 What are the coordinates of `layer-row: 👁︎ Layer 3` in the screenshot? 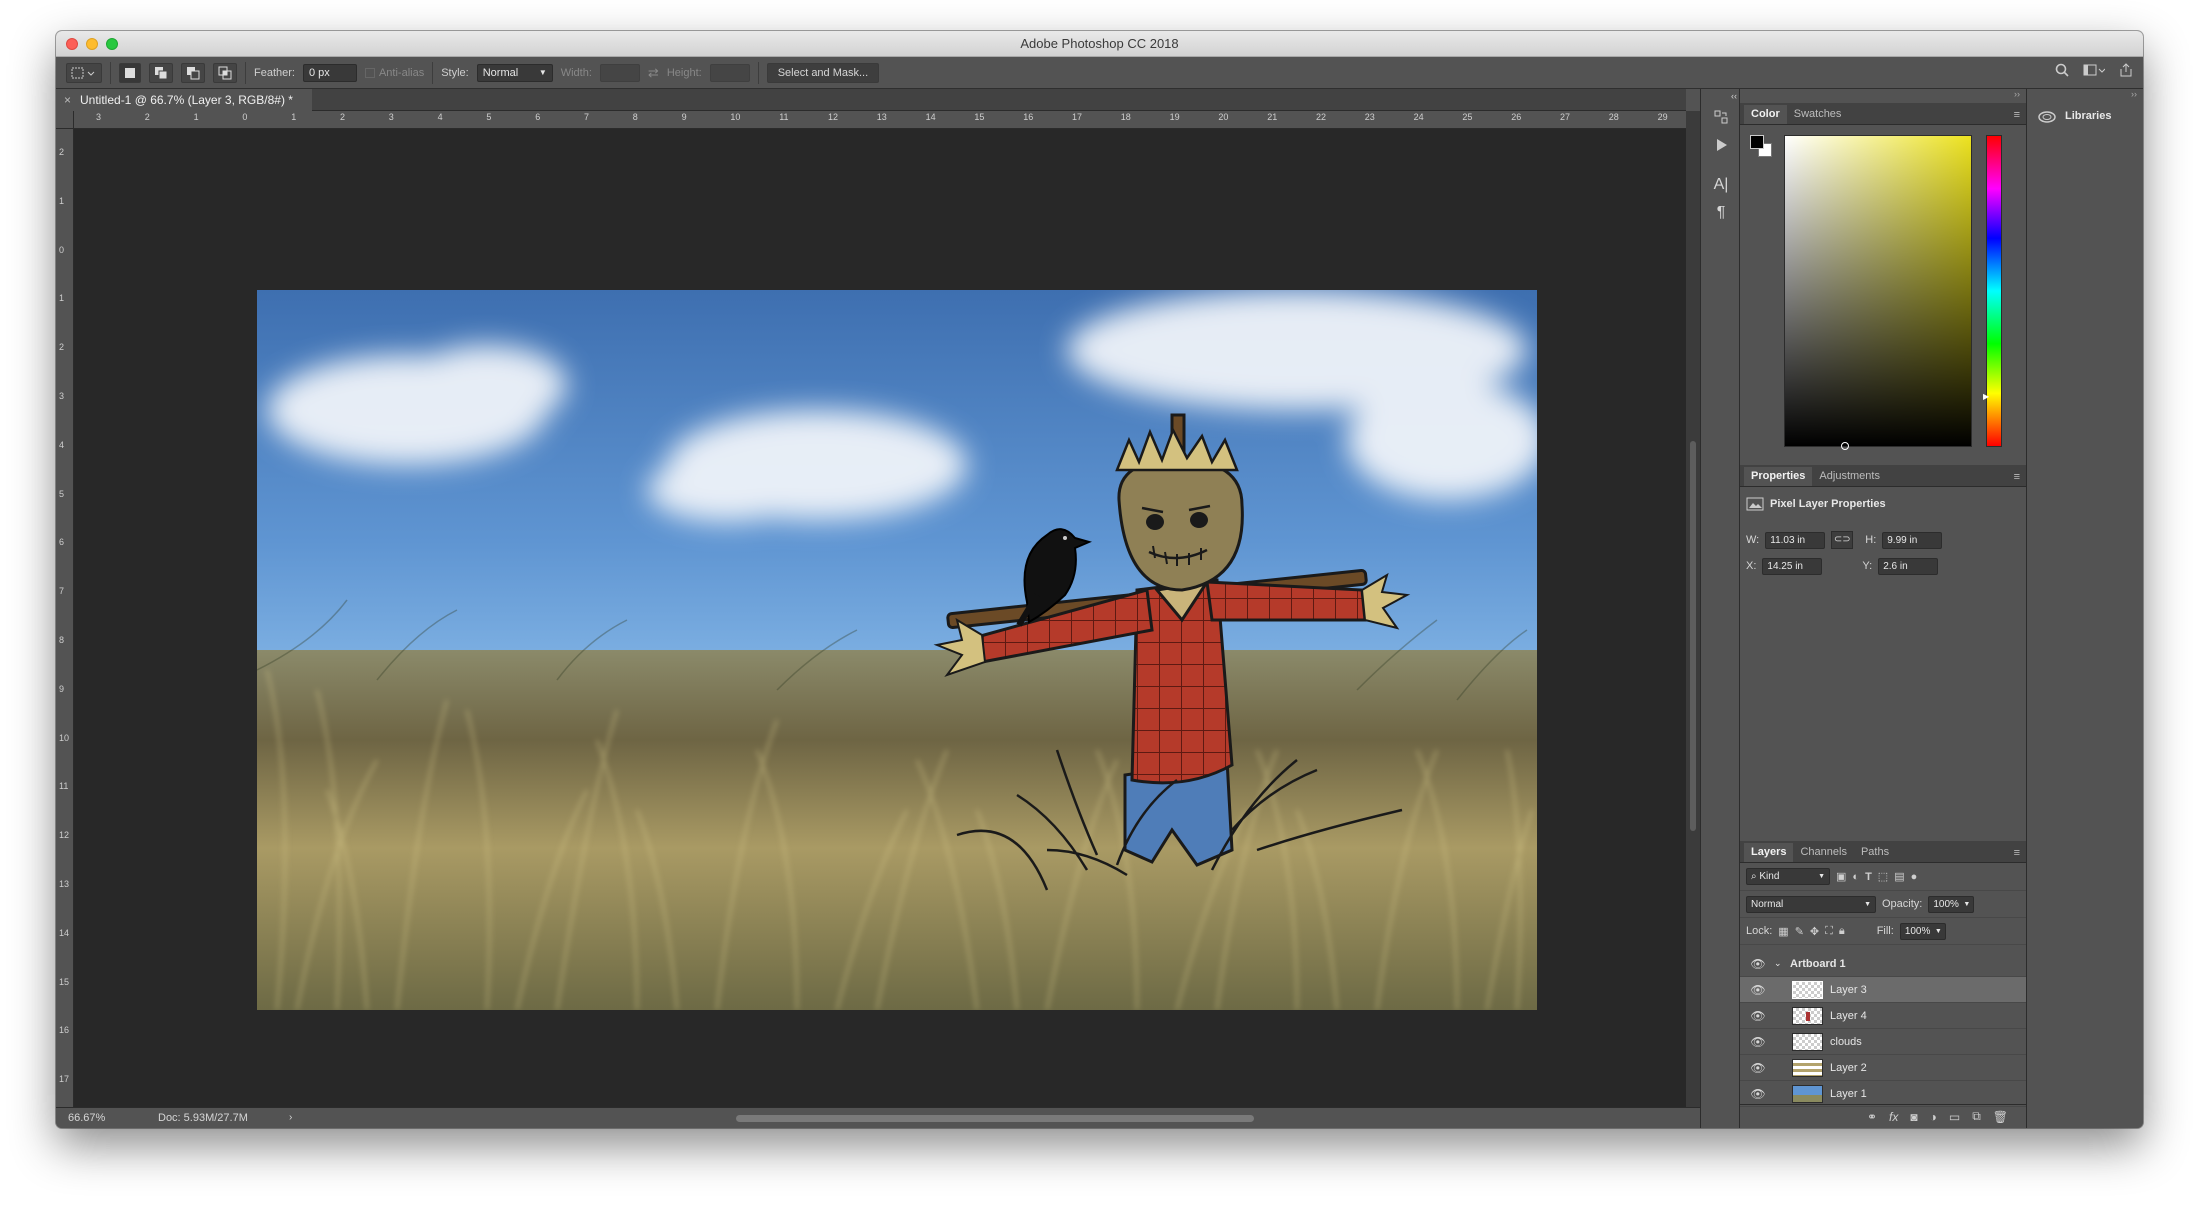 It's located at (1883, 990).